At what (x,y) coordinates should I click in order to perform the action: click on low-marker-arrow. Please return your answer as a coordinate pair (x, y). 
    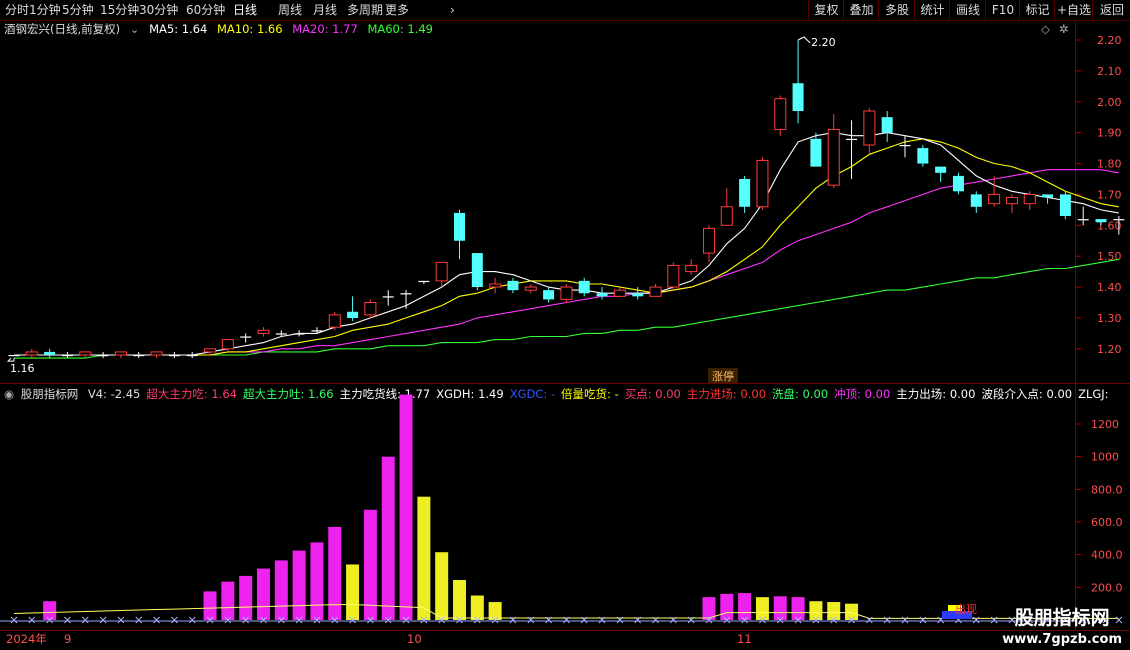
    Looking at the image, I should click on (10, 359).